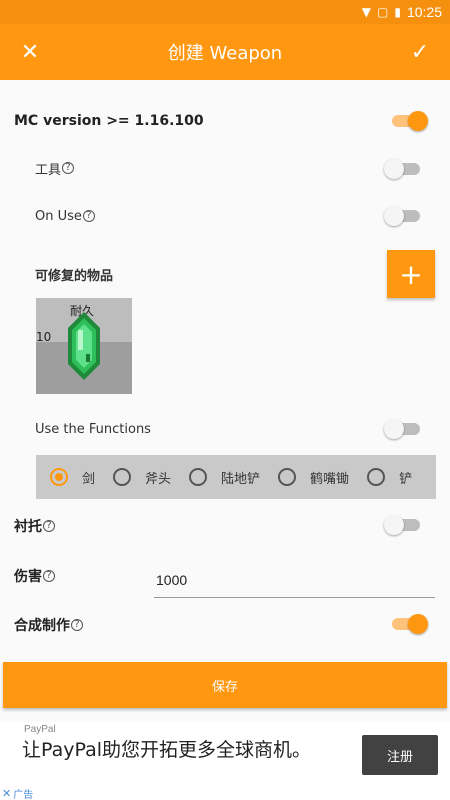  Describe the element at coordinates (28, 577) in the screenshot. I see `damage-label: 伤害` at that location.